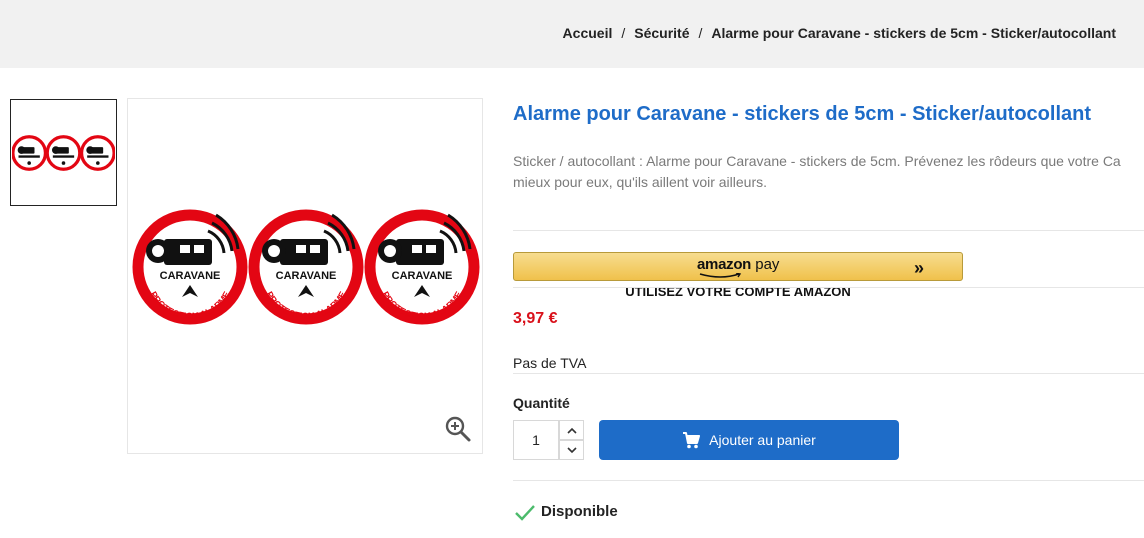  Describe the element at coordinates (458, 429) in the screenshot. I see `zoom-in-icon` at that location.